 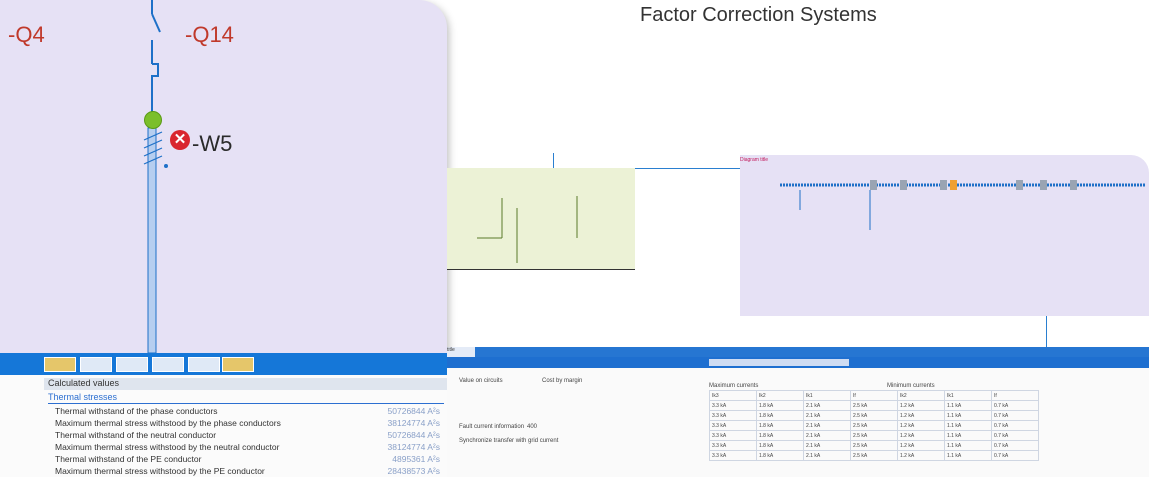 I want to click on bottom-toolbar, so click(x=798, y=362).